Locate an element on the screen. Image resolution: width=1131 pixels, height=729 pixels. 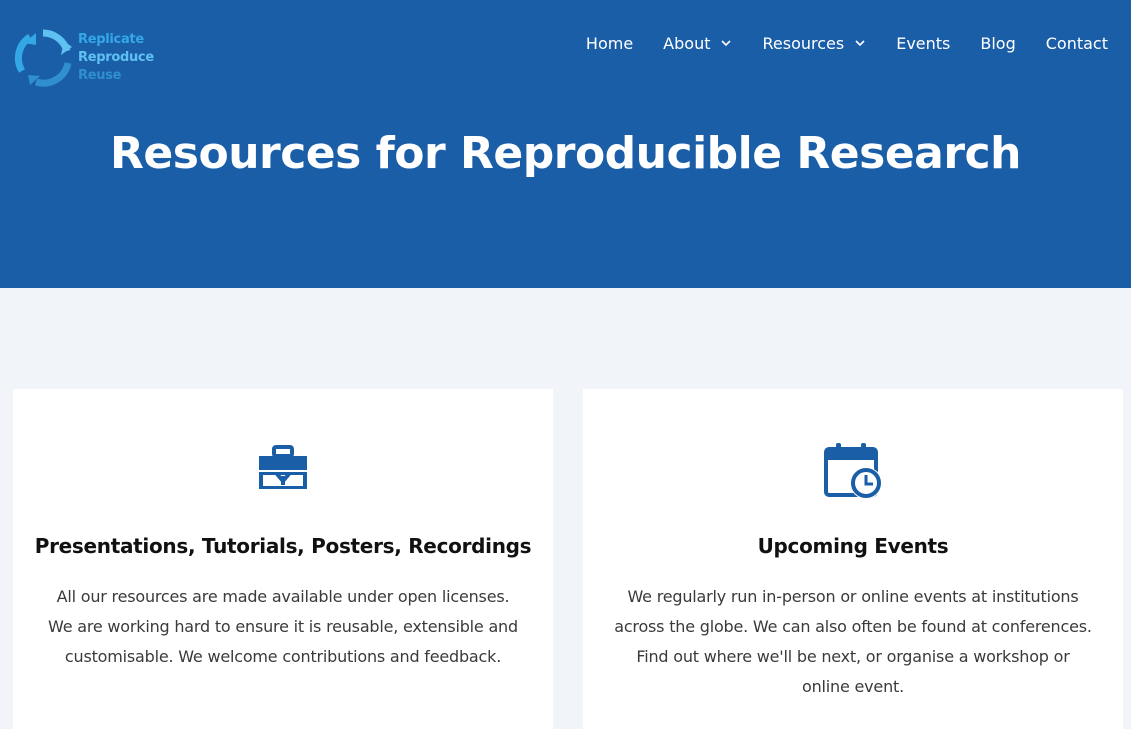
toolbox-icon is located at coordinates (283, 467).